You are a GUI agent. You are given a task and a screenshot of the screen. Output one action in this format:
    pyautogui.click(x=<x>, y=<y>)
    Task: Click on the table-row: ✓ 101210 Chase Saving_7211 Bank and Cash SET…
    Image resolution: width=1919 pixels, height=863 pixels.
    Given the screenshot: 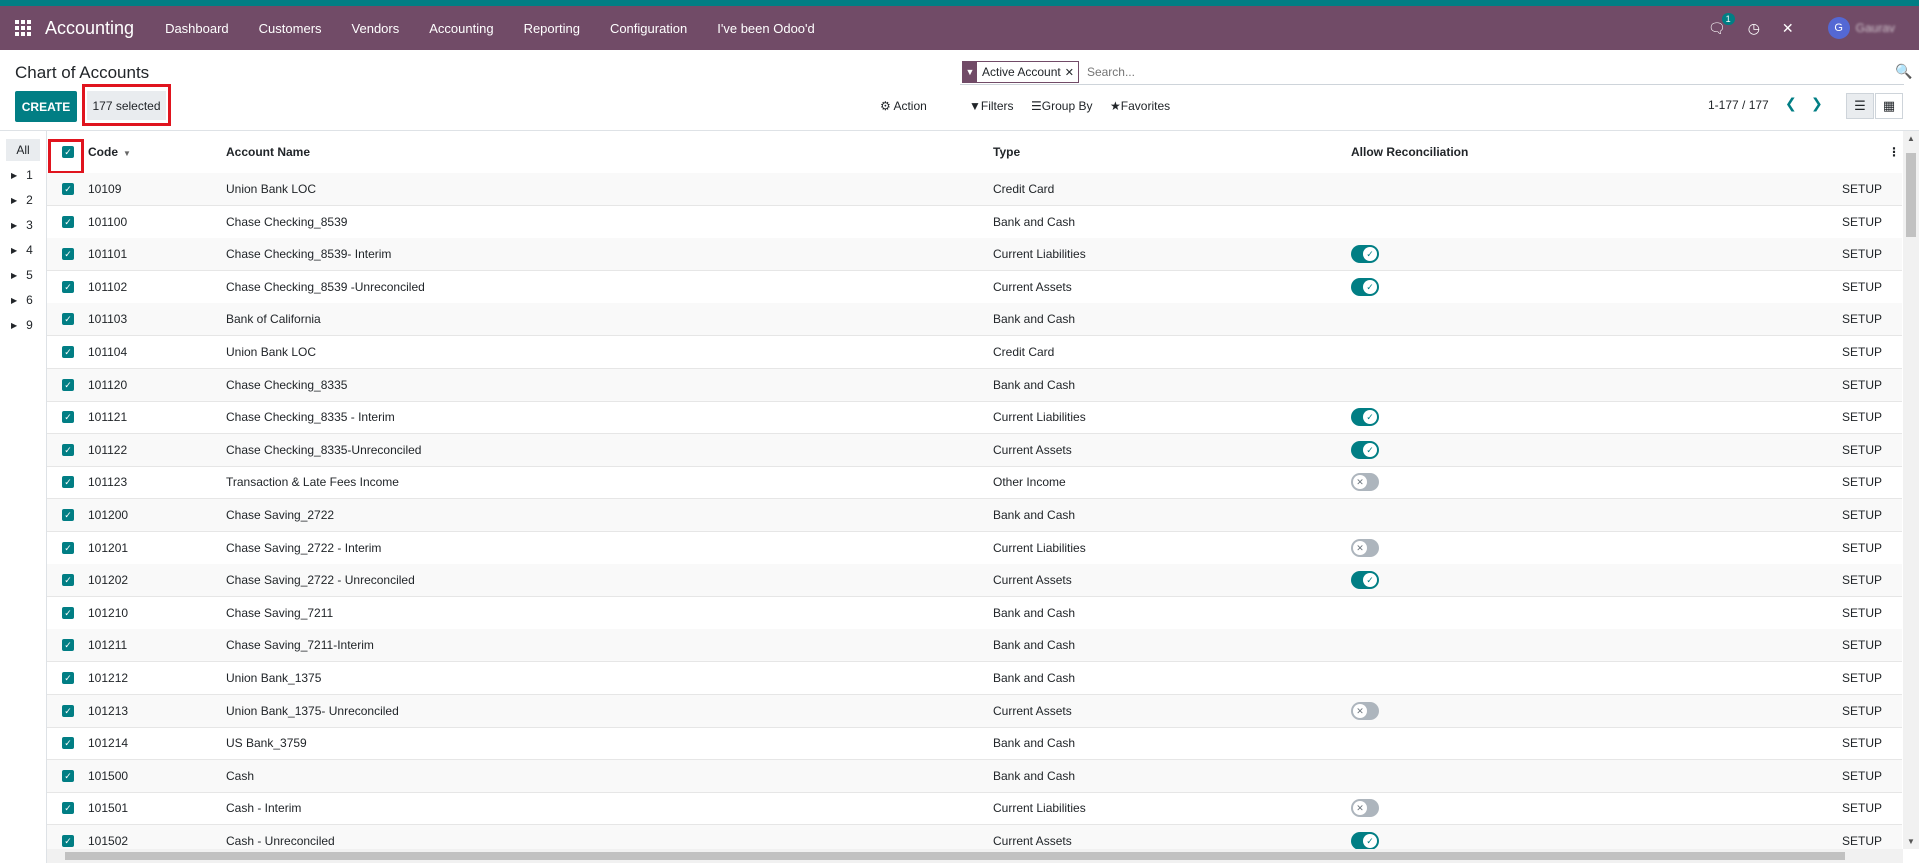 What is the action you would take?
    pyautogui.click(x=974, y=613)
    